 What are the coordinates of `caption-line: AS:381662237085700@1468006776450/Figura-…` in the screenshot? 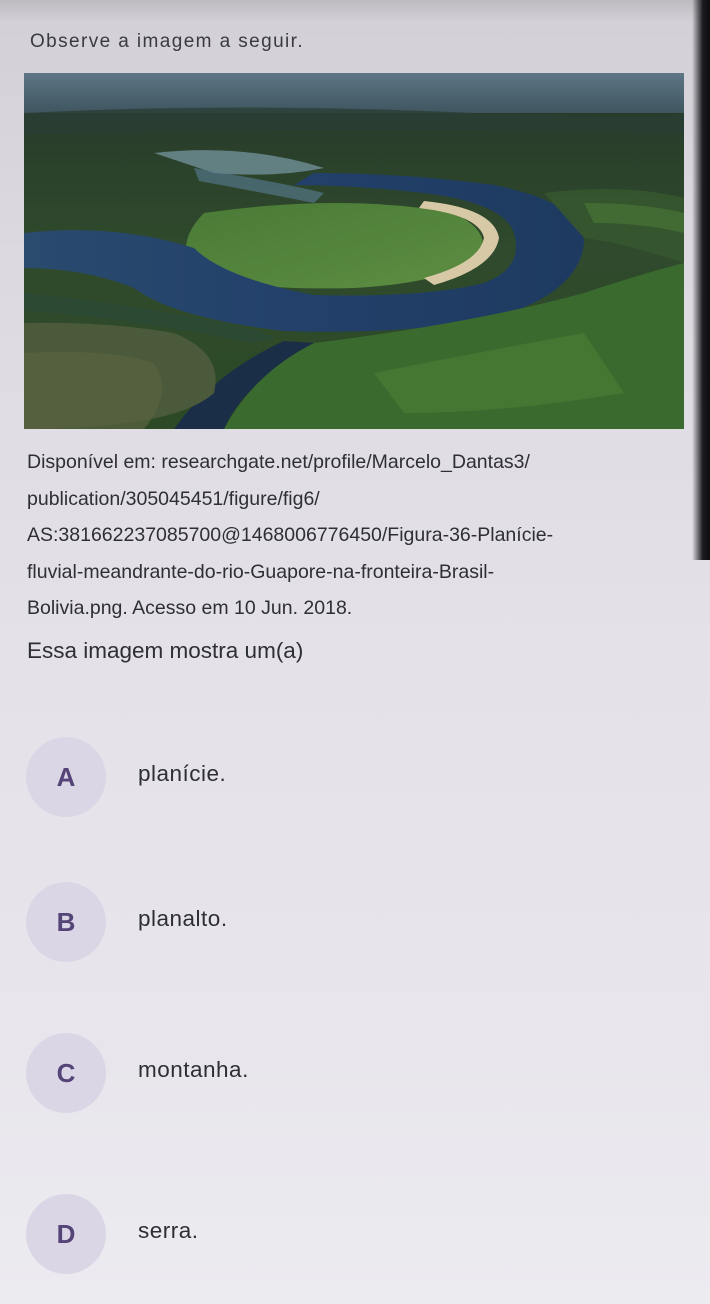 It's located at (290, 535).